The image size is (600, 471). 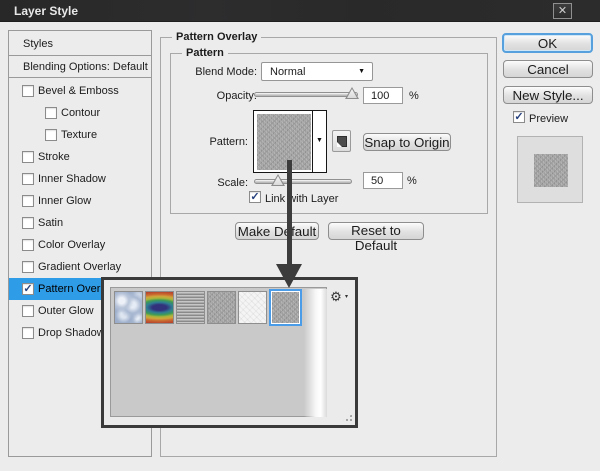 I want to click on sidebar-item-label: Drop Shadow, so click(x=71, y=333).